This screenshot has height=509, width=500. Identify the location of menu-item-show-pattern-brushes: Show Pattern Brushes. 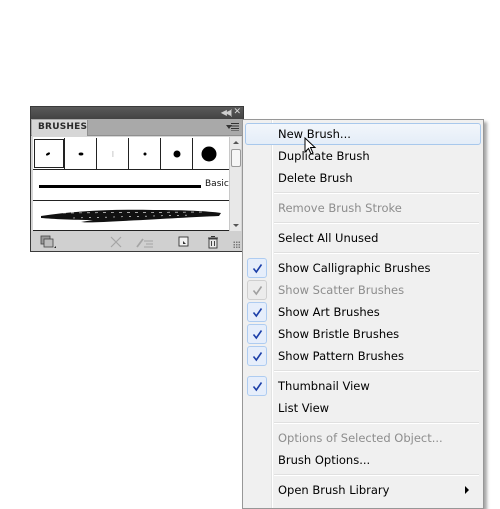
(363, 356).